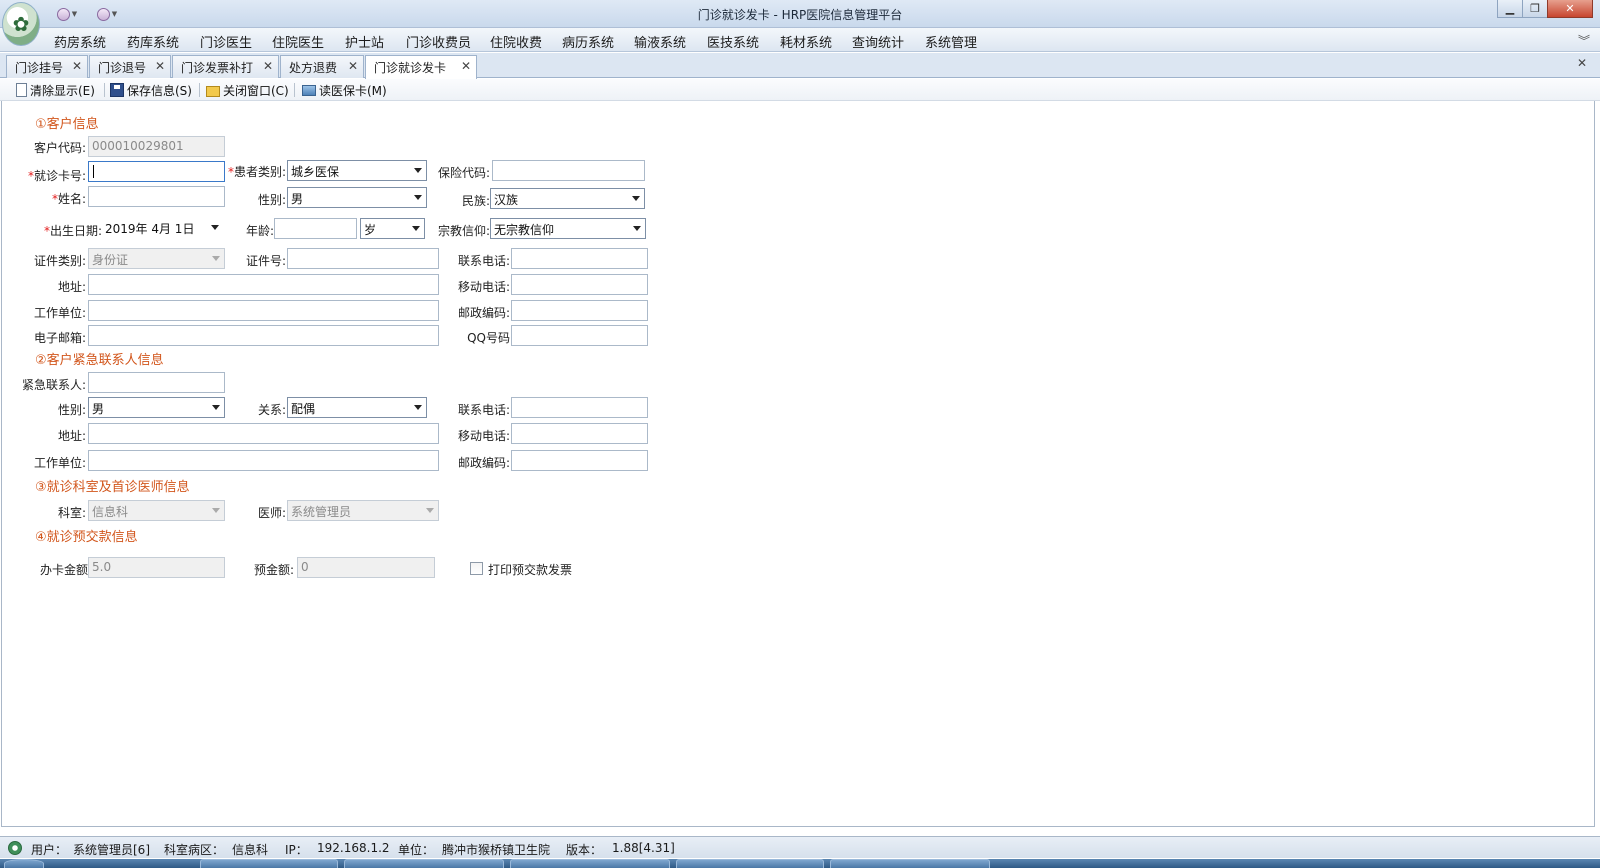 Image resolution: width=1600 pixels, height=868 pixels. Describe the element at coordinates (156, 196) in the screenshot. I see `name-input` at that location.